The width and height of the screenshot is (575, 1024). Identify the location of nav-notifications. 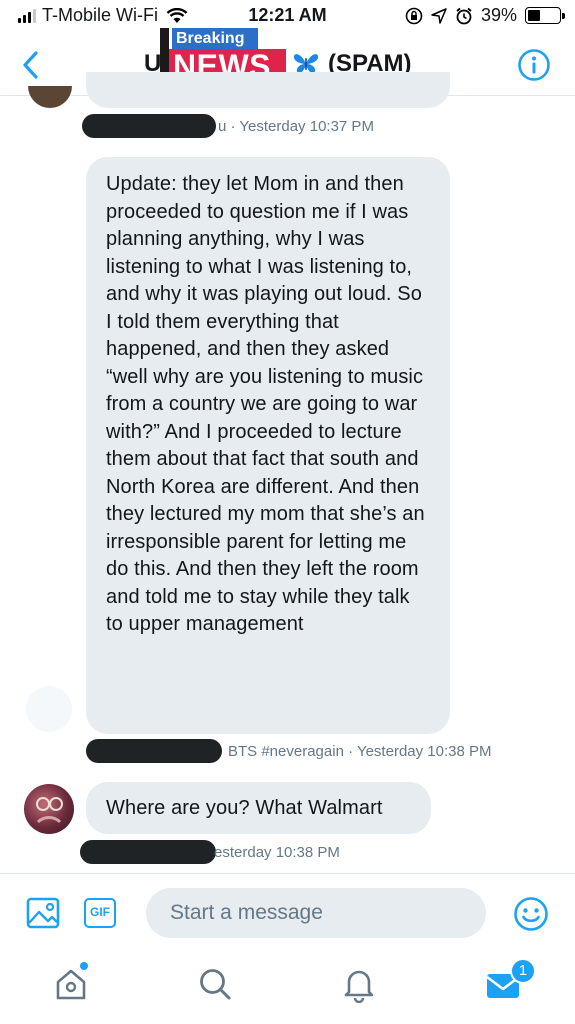
(359, 984).